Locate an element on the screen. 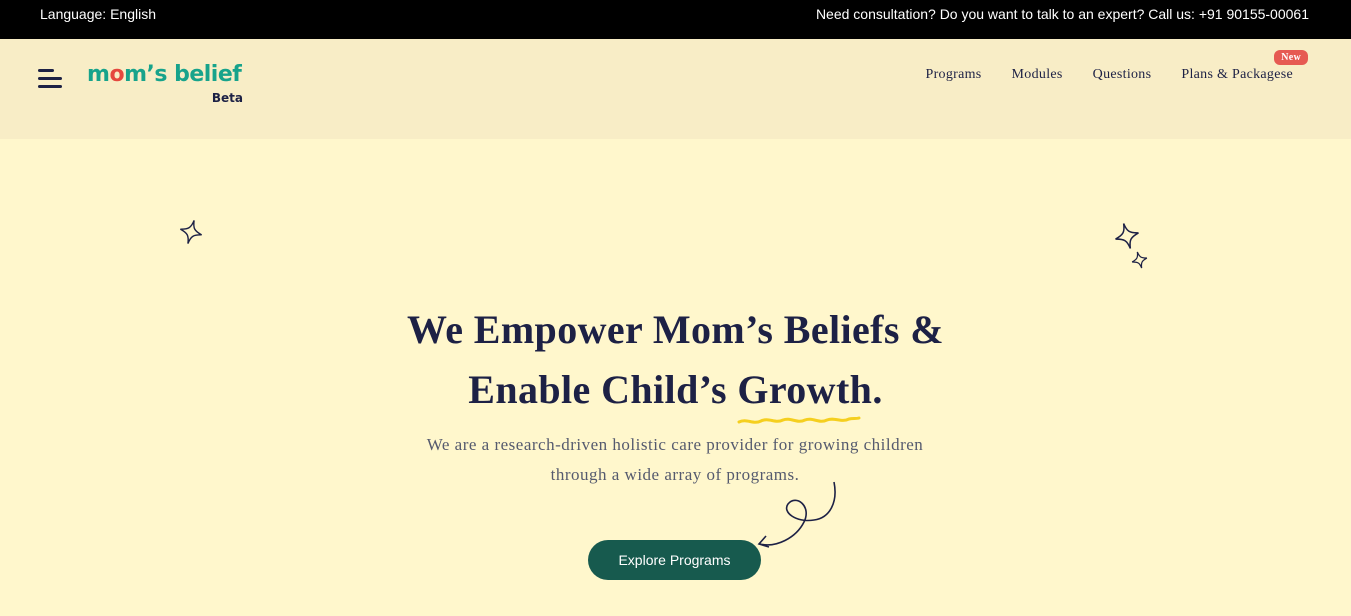 The height and width of the screenshot is (616, 1351). site-logo: mom’s belief Beta is located at coordinates (167, 84).